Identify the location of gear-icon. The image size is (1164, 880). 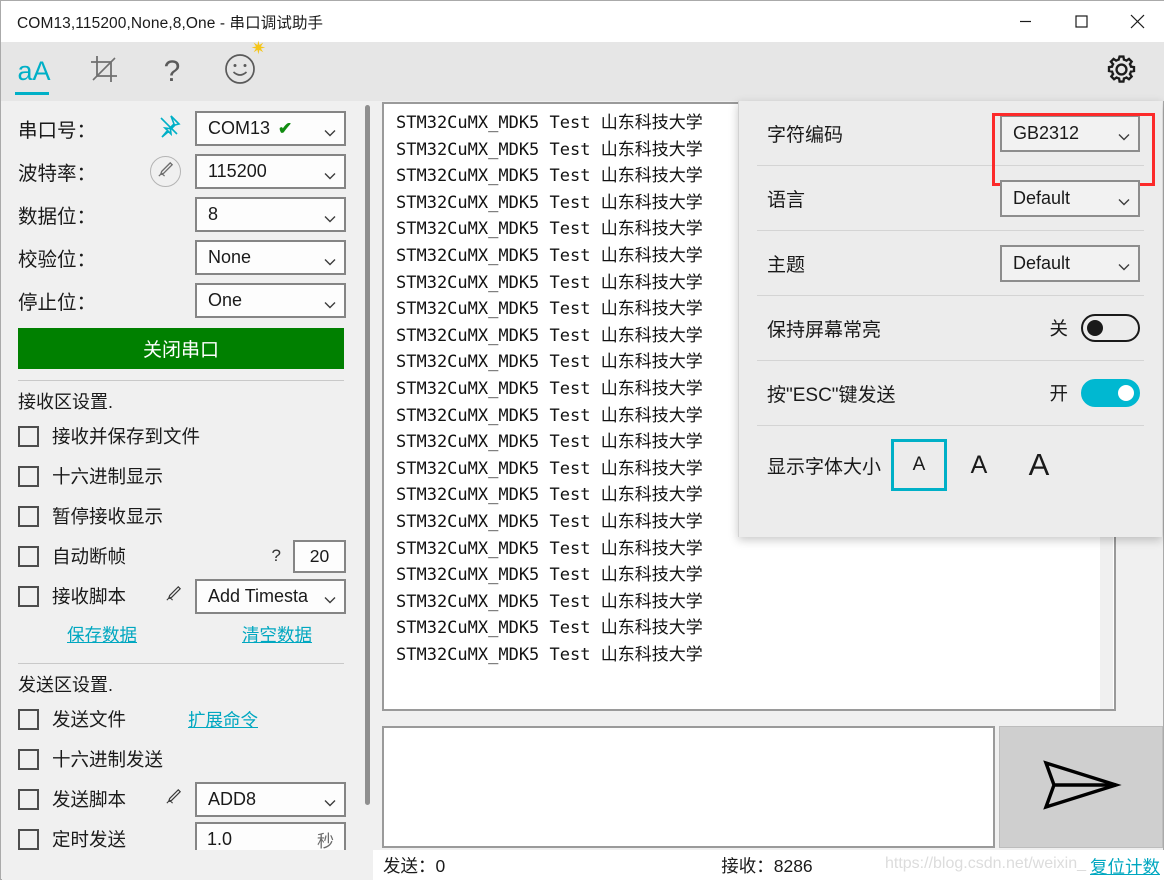
(1121, 72).